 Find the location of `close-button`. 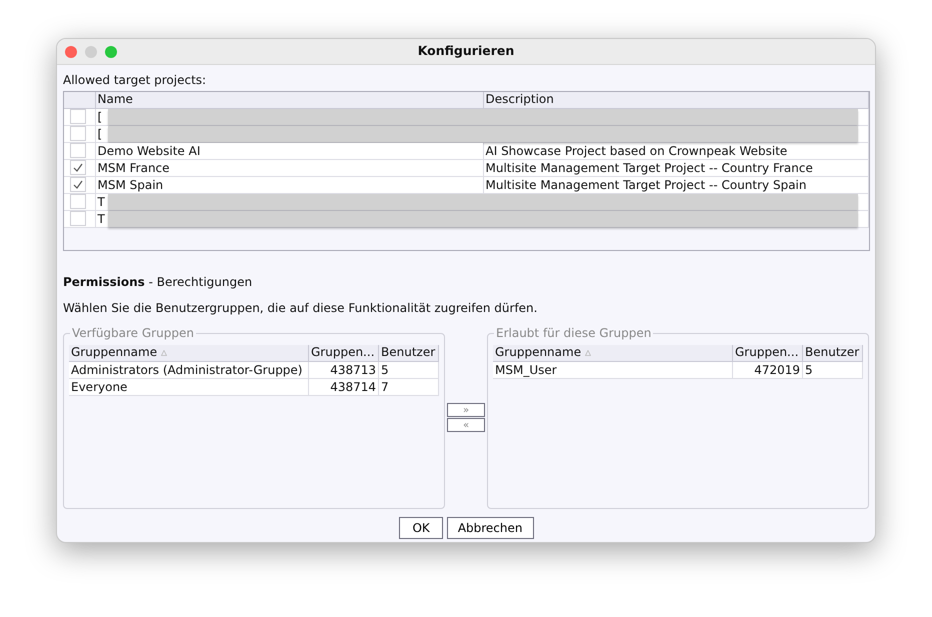

close-button is located at coordinates (71, 52).